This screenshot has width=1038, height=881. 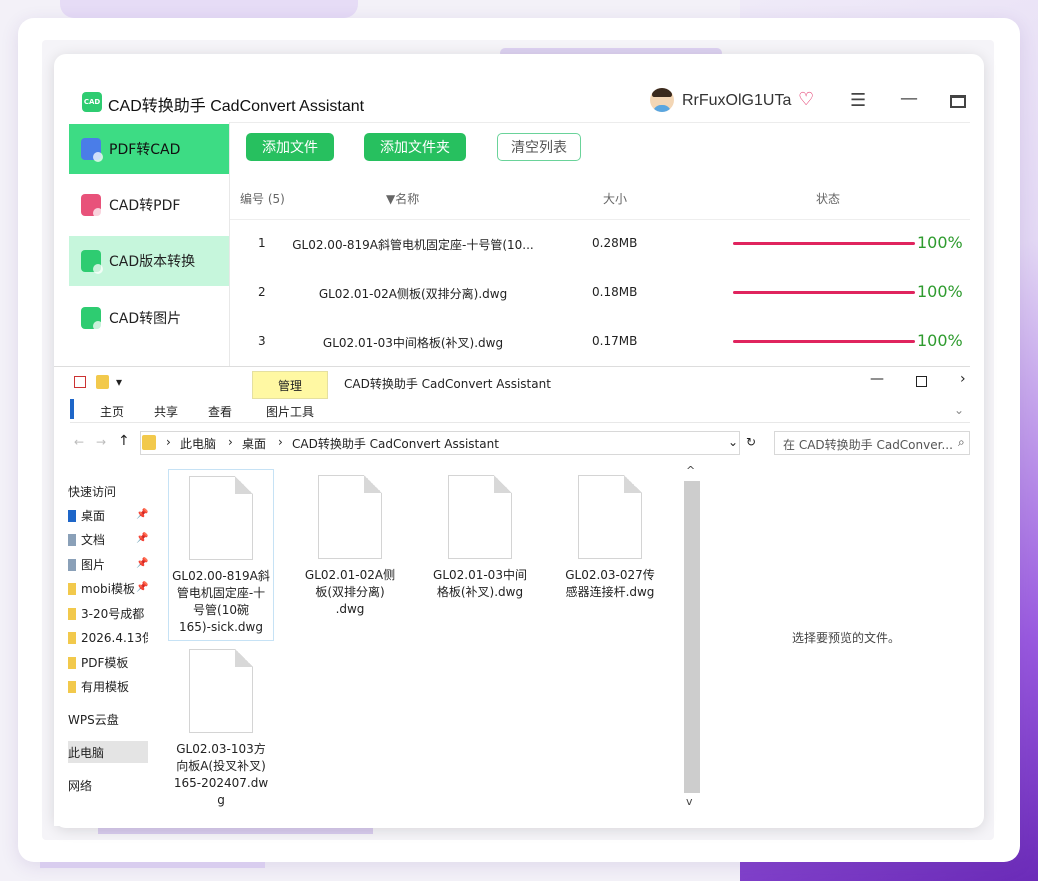 I want to click on breadcrumb-current-folder: CAD转换助手 CadConvert Assistant, so click(x=395, y=443).